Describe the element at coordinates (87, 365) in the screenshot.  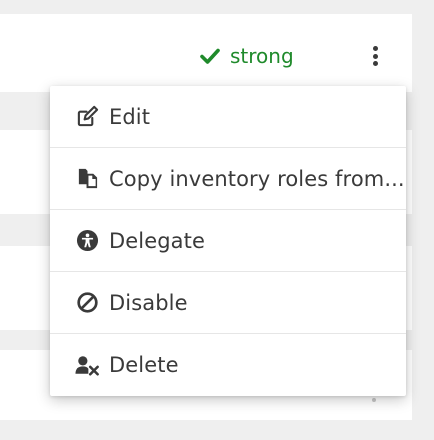
I see `delete-user-icon` at that location.